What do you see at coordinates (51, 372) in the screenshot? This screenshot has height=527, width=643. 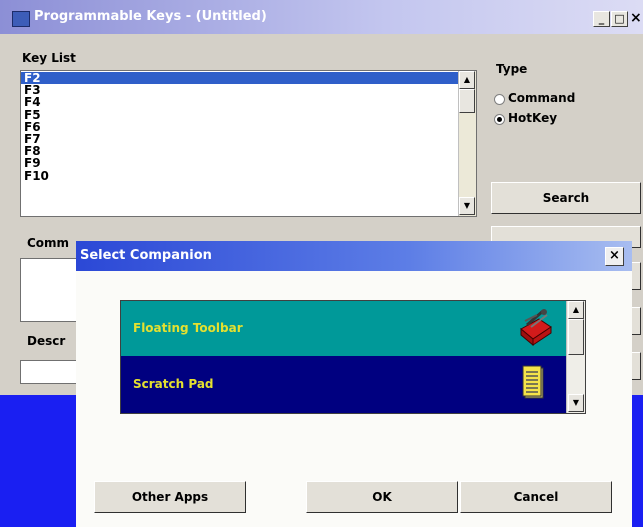 I see `description-field` at bounding box center [51, 372].